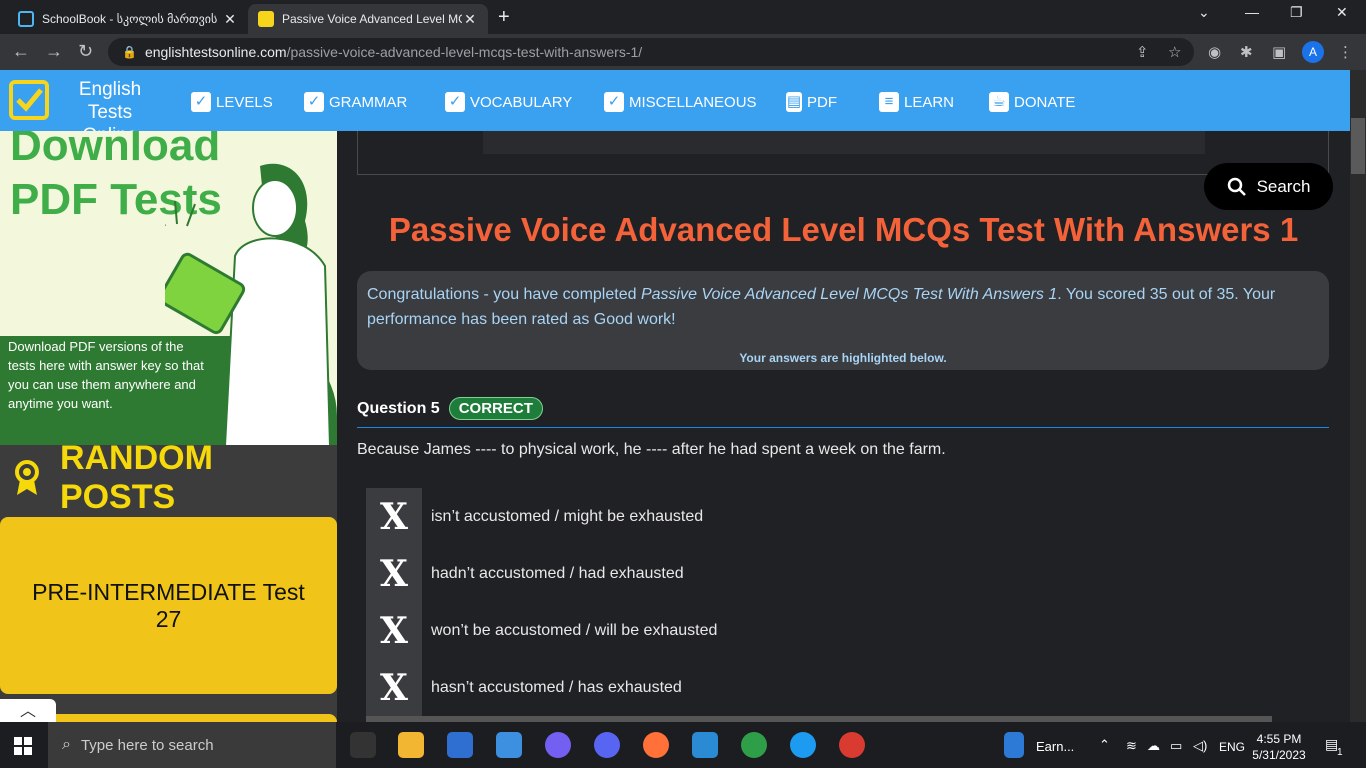  What do you see at coordinates (136, 477) in the screenshot?
I see `random-posts-title: RANDOM POSTS` at bounding box center [136, 477].